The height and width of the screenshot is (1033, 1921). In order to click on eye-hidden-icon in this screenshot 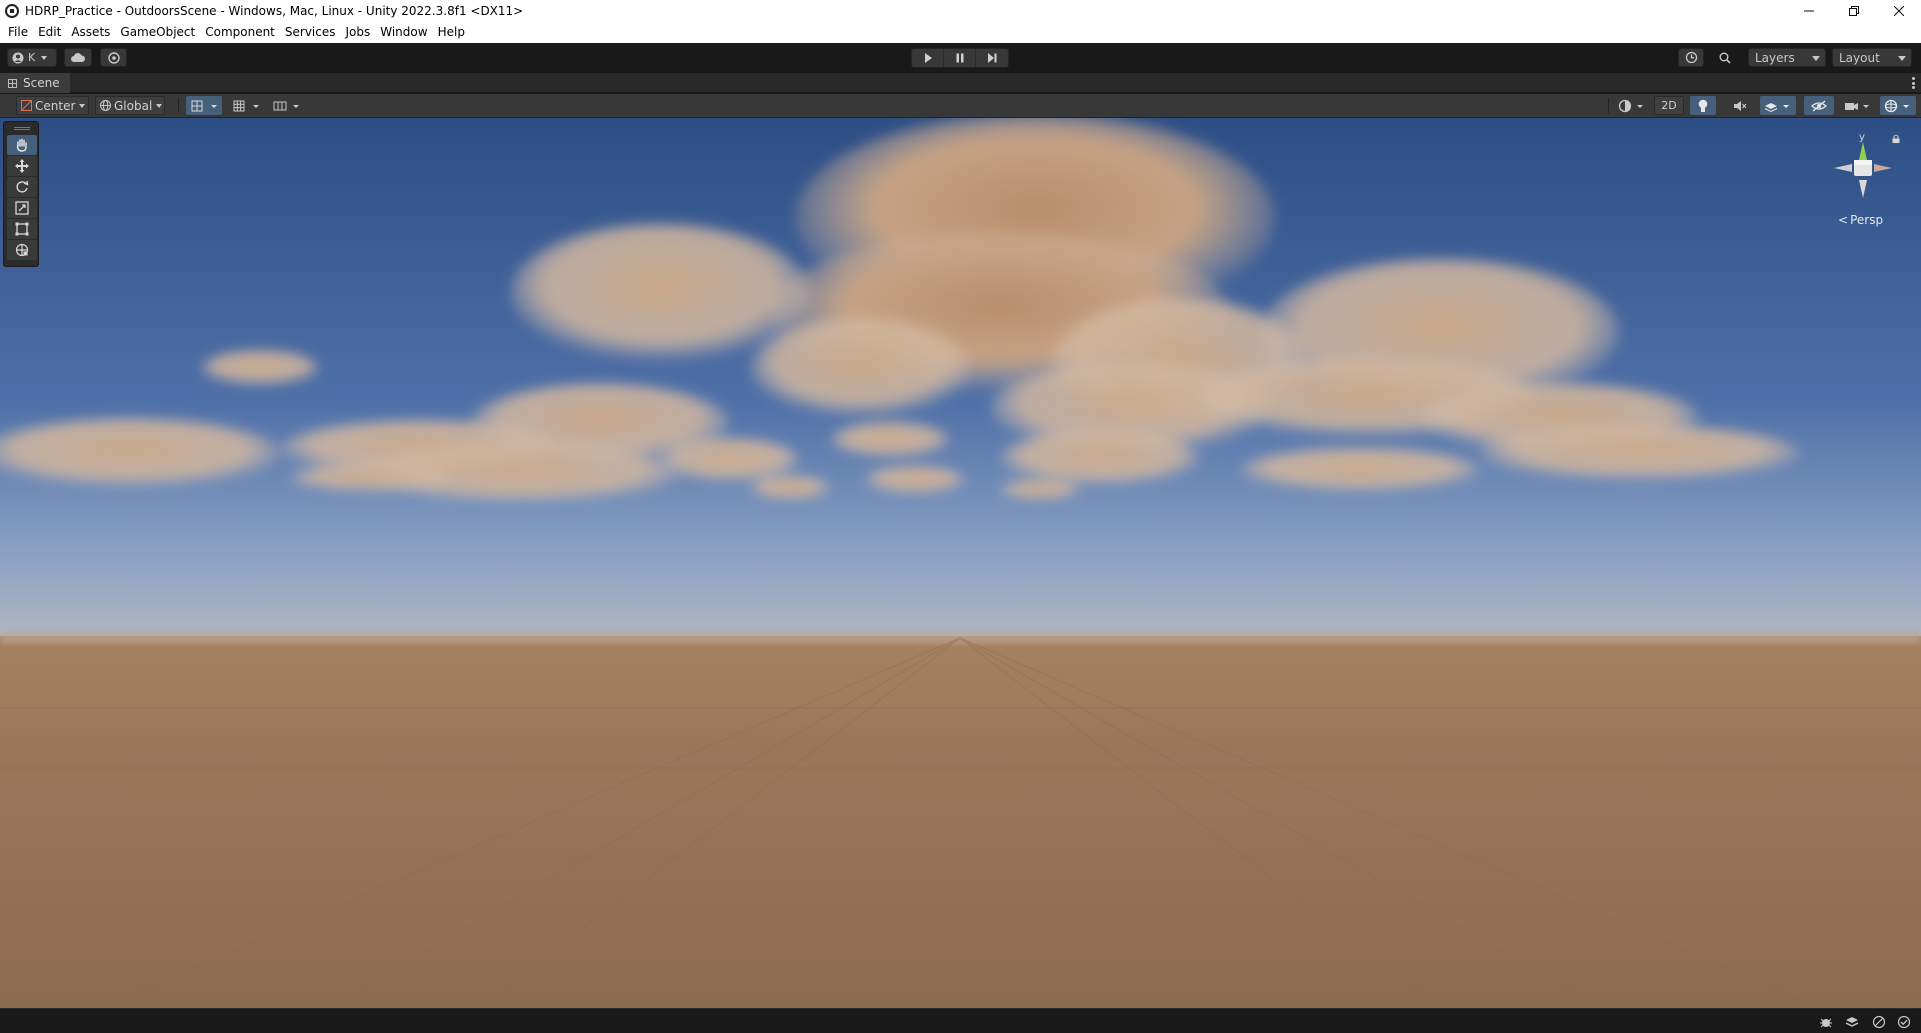, I will do `click(1819, 105)`.